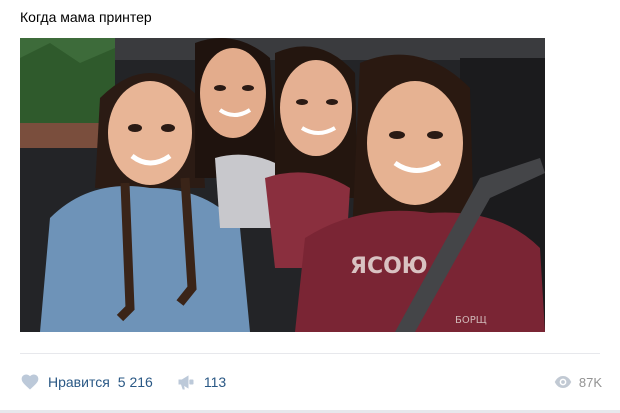 This screenshot has width=620, height=413. Describe the element at coordinates (30, 382) in the screenshot. I see `heart-icon` at that location.